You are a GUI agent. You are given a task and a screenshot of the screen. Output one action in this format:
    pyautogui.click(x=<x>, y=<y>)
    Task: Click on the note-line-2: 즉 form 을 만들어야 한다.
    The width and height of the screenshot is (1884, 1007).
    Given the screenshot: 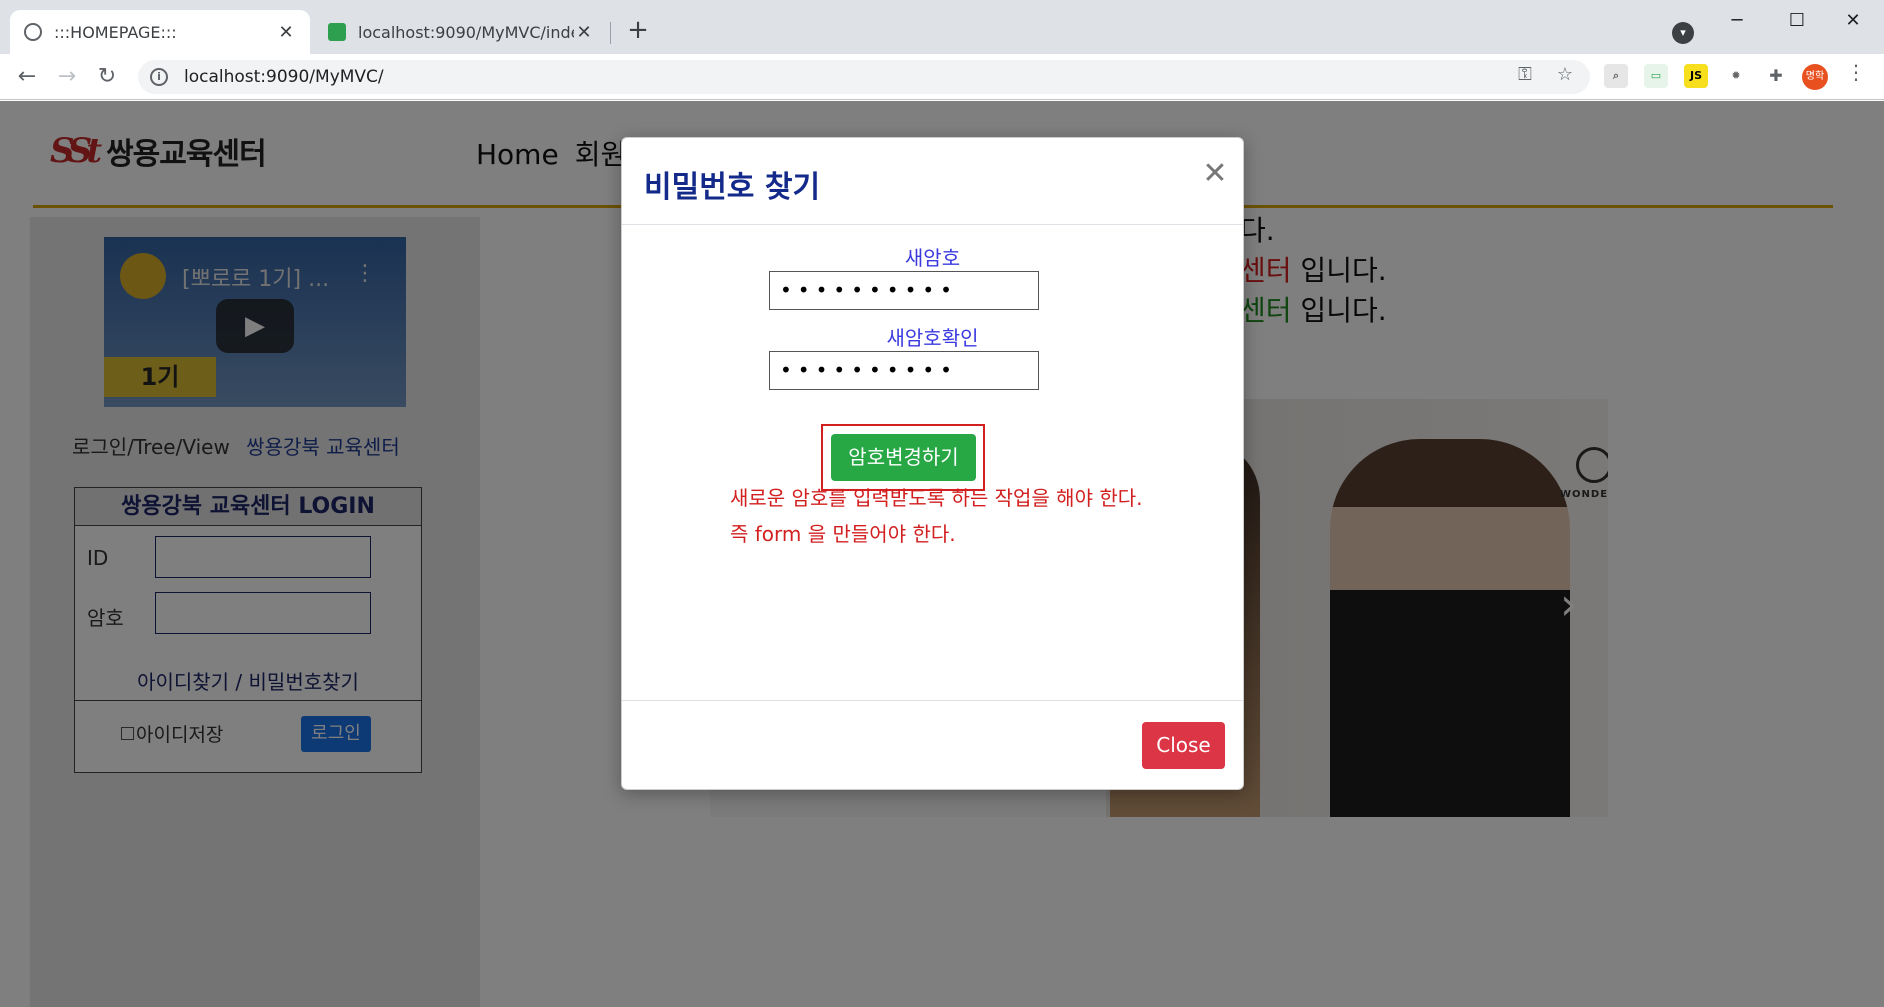 What is the action you would take?
    pyautogui.click(x=843, y=534)
    